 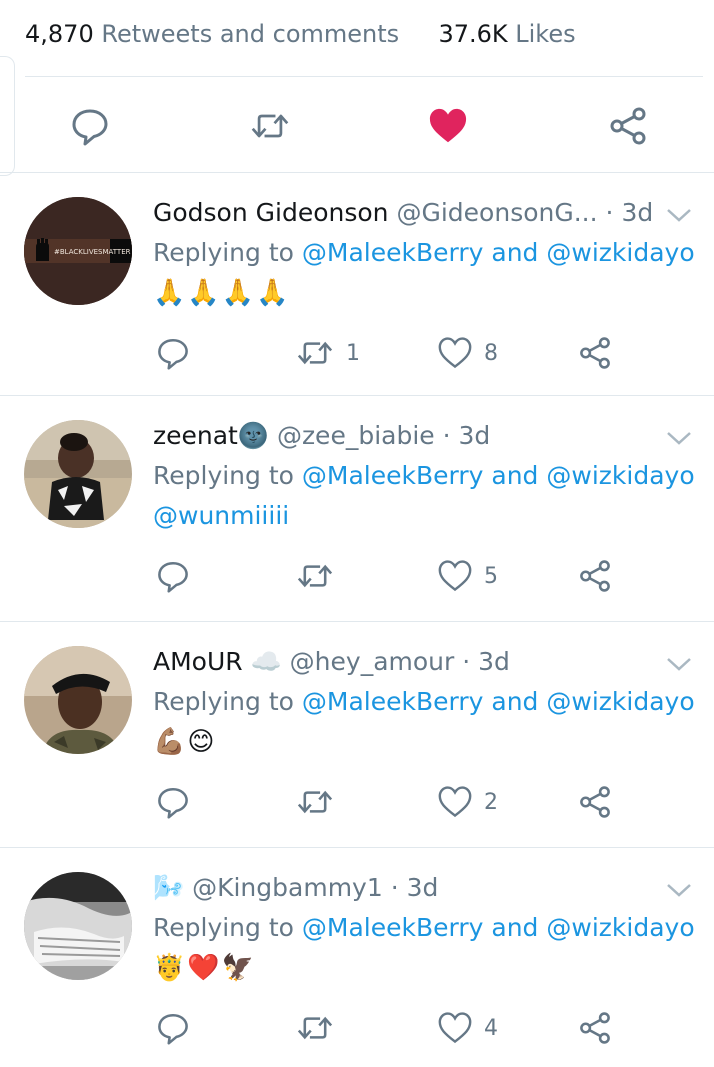 I want to click on user-handle: @zee_biabie, so click(x=356, y=435).